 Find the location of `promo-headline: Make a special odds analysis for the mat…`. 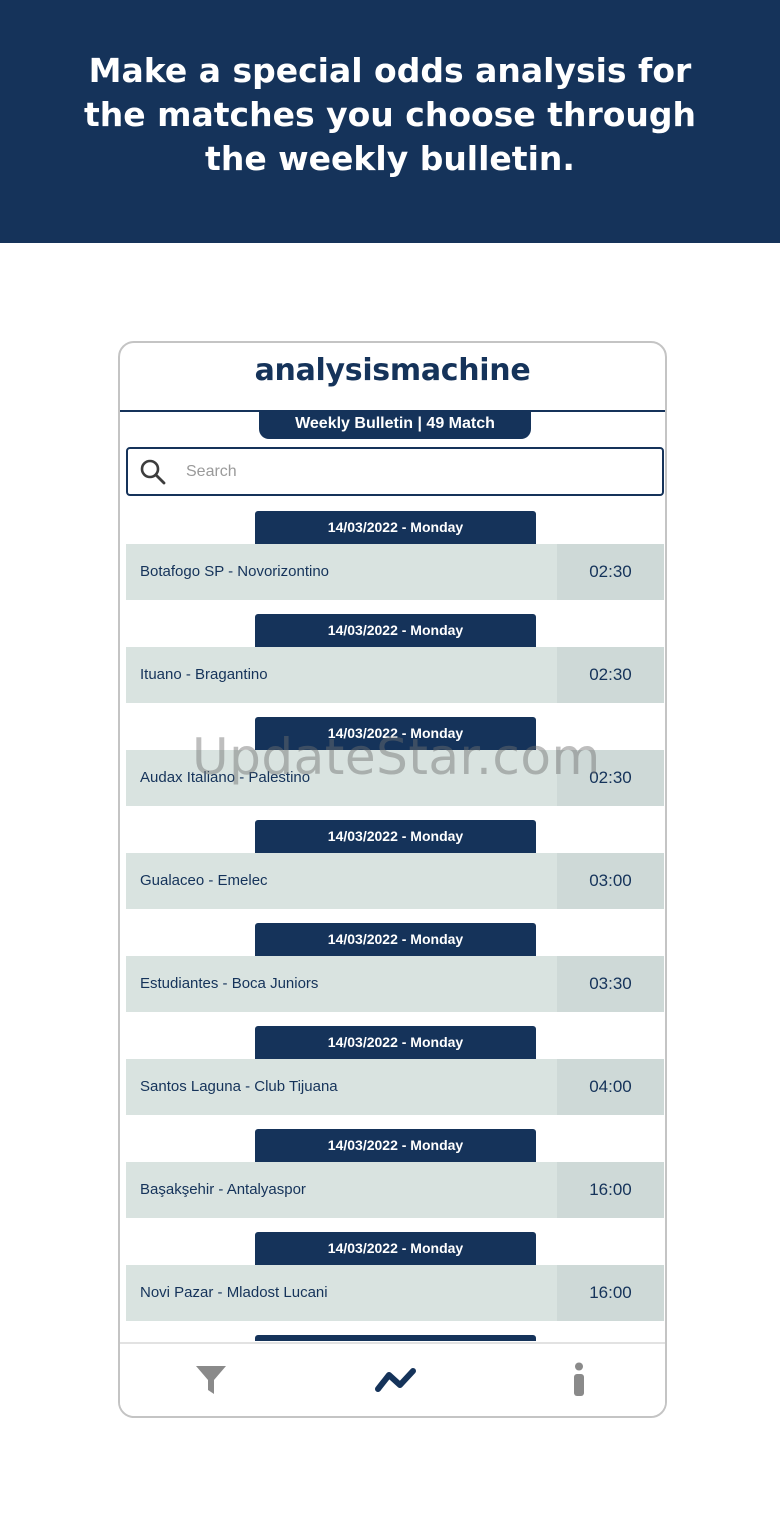

promo-headline: Make a special odds analysis for the mat… is located at coordinates (390, 114).